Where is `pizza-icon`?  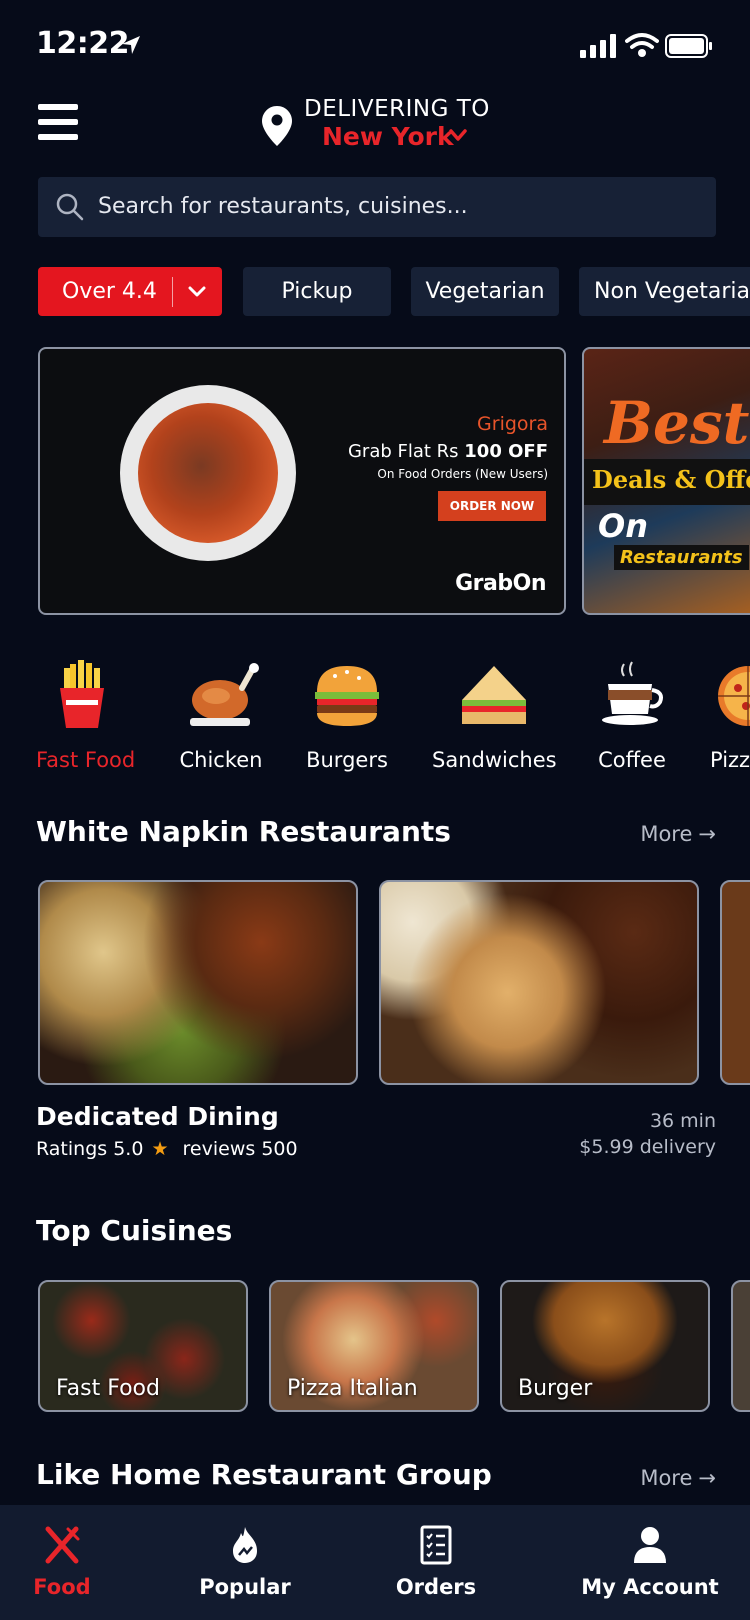 pizza-icon is located at coordinates (734, 696).